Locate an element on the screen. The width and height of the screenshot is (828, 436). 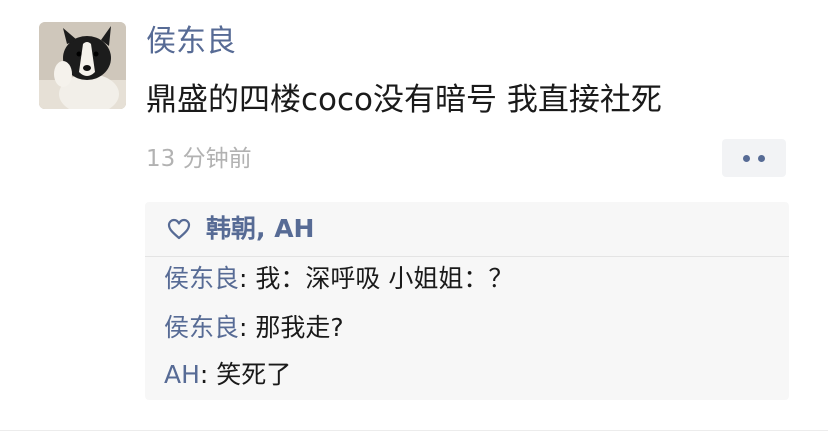
comment-item: 侯东良: 我：深呼吸 小姐姐：？ is located at coordinates (338, 279).